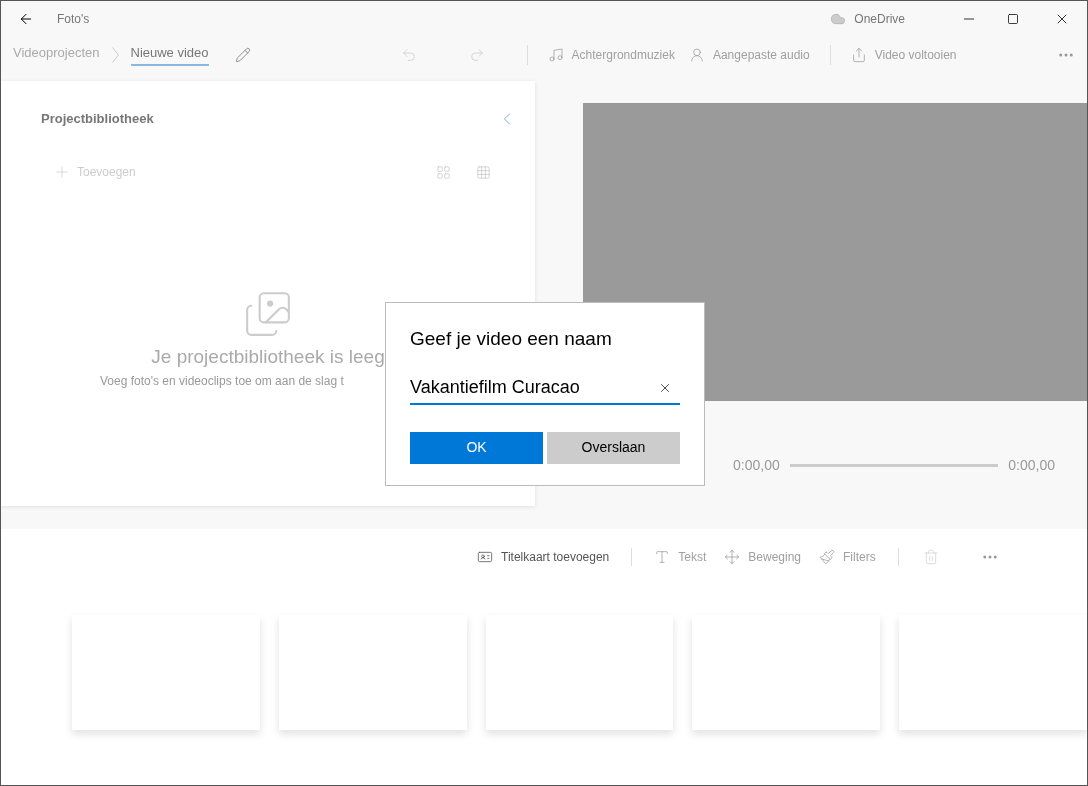 This screenshot has width=1088, height=786. What do you see at coordinates (879, 19) in the screenshot?
I see `cloud-label: OneDrive` at bounding box center [879, 19].